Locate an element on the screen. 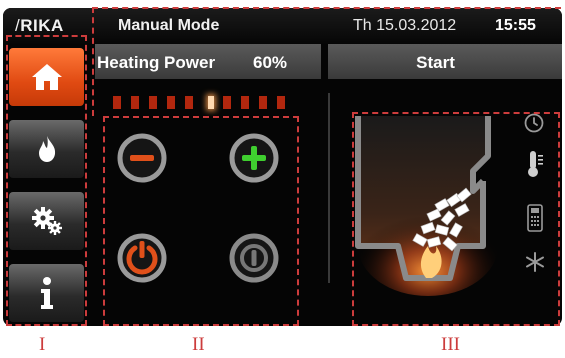 Image resolution: width=565 pixels, height=358 pixels. annotation-label-2: II is located at coordinates (198, 344).